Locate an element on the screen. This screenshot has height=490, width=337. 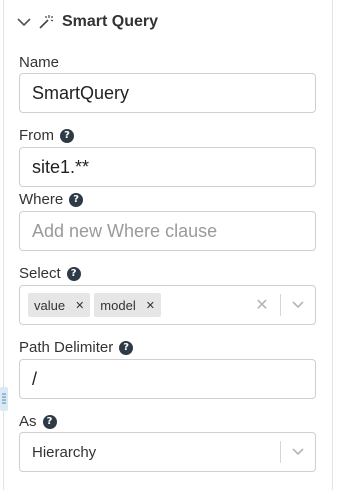
name-label: Name is located at coordinates (39, 62).